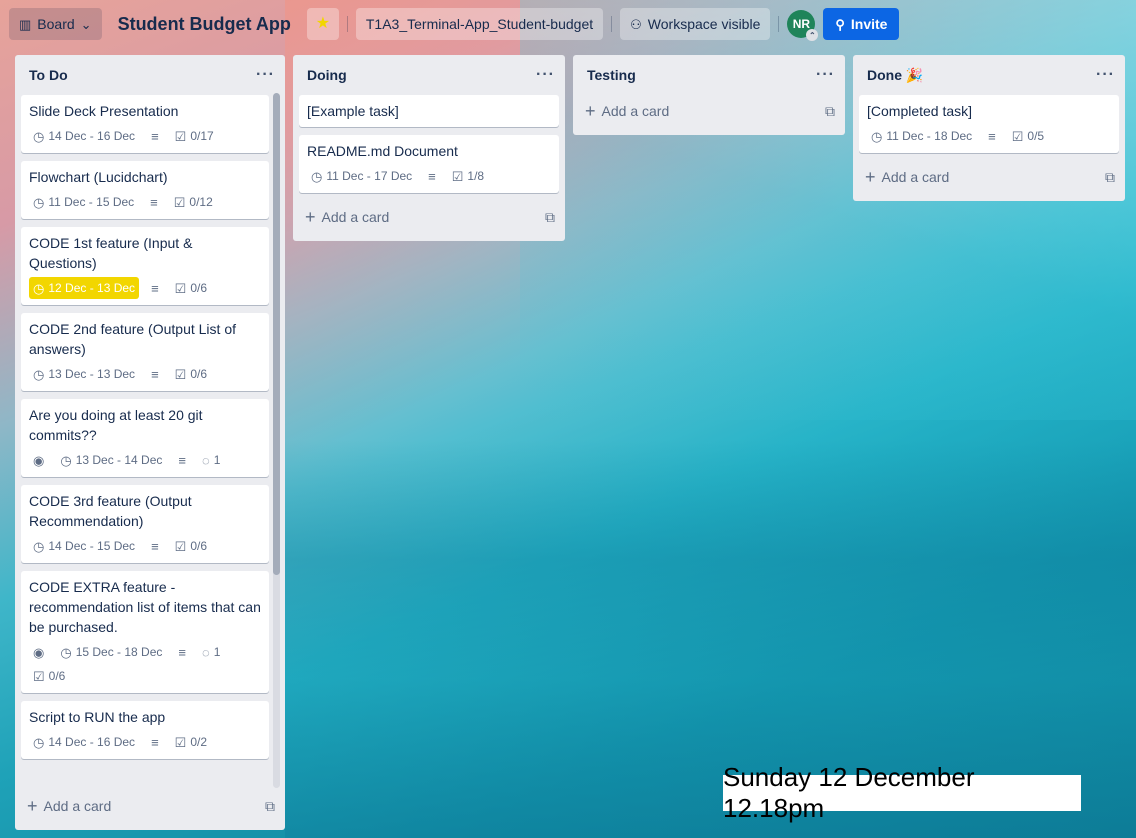 The width and height of the screenshot is (1136, 838). I want to click on avatar-initials: NR, so click(801, 24).